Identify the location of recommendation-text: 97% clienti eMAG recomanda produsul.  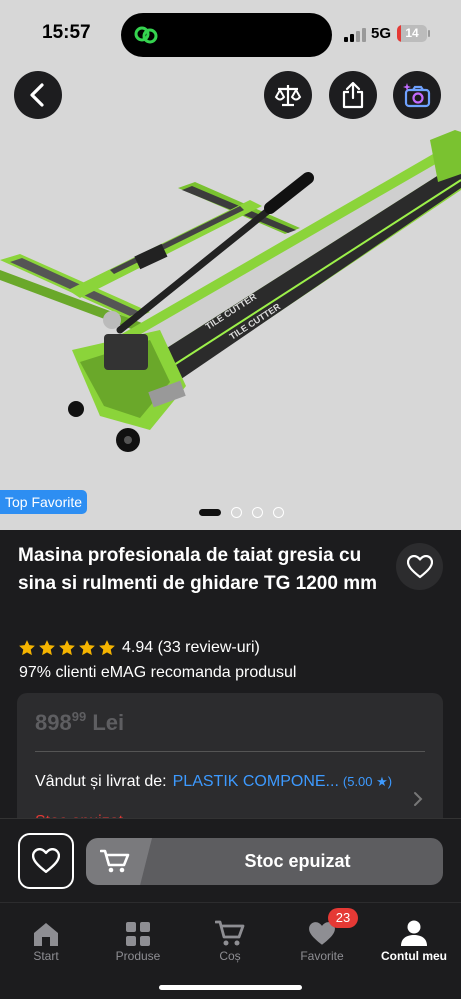
(158, 672).